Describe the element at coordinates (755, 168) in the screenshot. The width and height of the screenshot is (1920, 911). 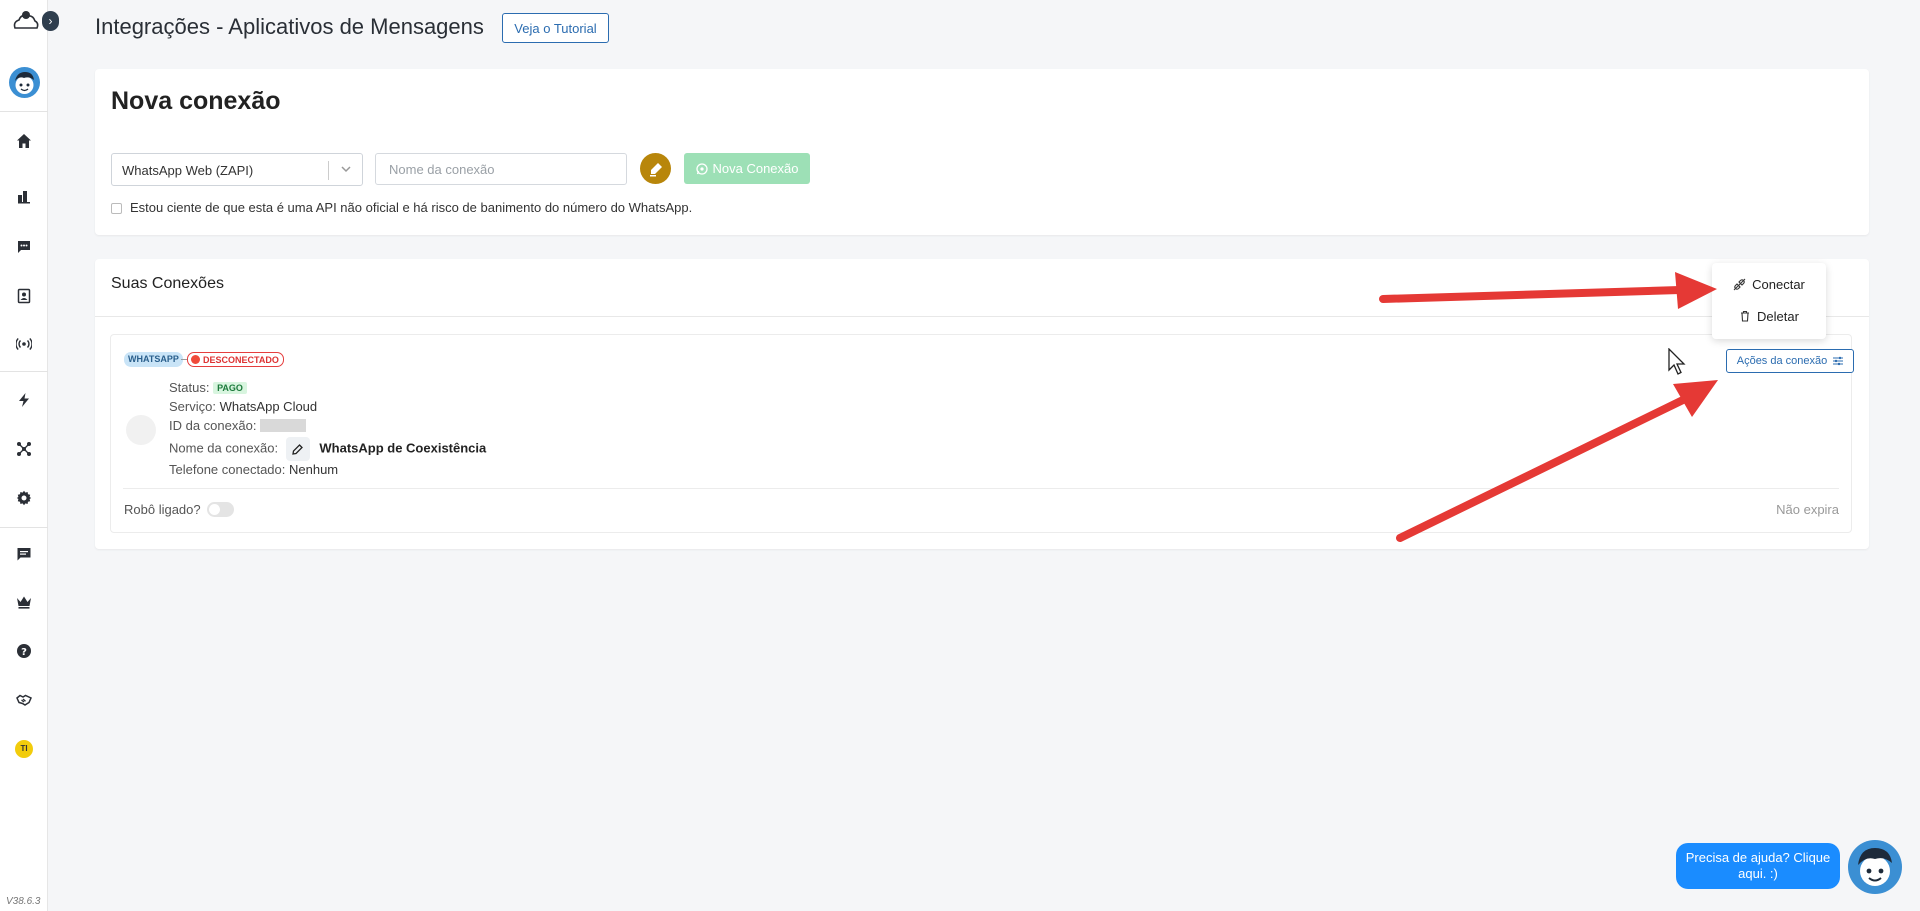
I see `new-connection-button-label: Nova Conexão` at that location.